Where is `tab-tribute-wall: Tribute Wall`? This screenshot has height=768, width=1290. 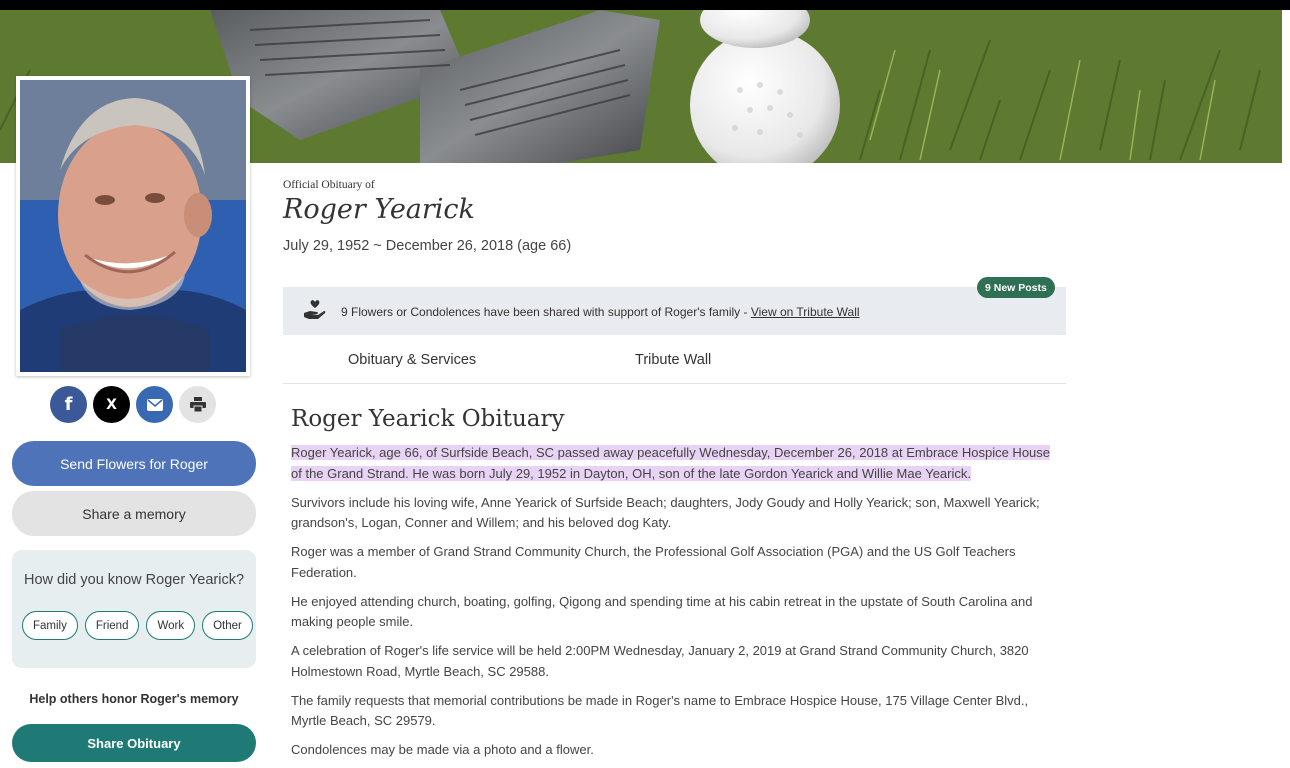 tab-tribute-wall: Tribute Wall is located at coordinates (673, 360).